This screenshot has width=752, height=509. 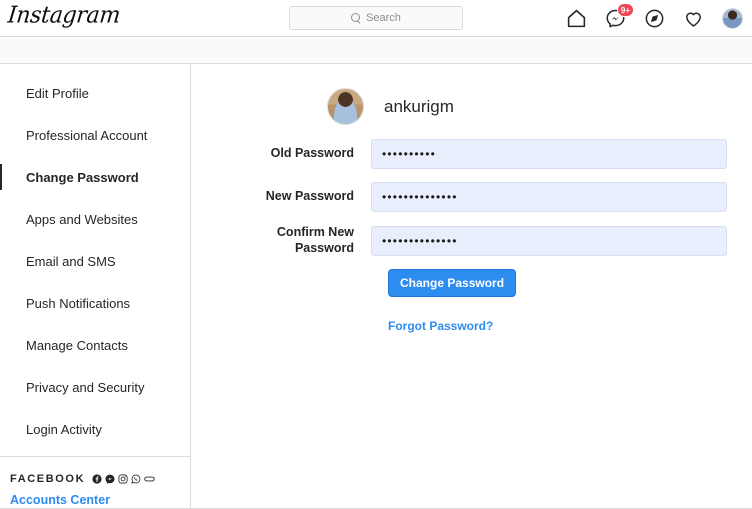 I want to click on facebook-label: FACEBOOK, so click(x=48, y=479).